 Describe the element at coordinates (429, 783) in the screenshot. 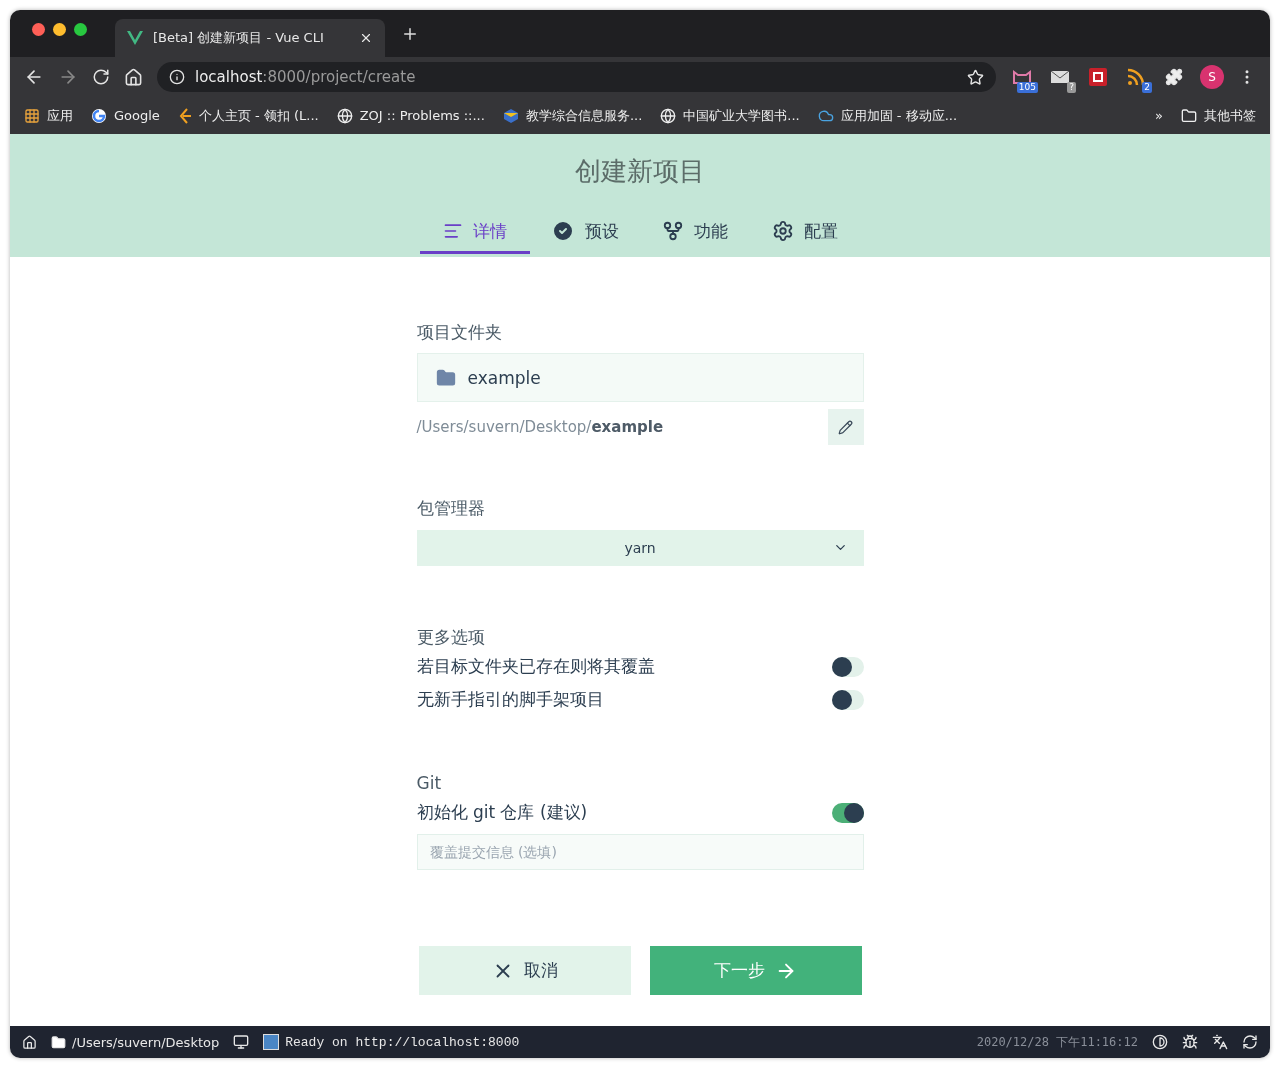

I see `section-label: Git` at that location.